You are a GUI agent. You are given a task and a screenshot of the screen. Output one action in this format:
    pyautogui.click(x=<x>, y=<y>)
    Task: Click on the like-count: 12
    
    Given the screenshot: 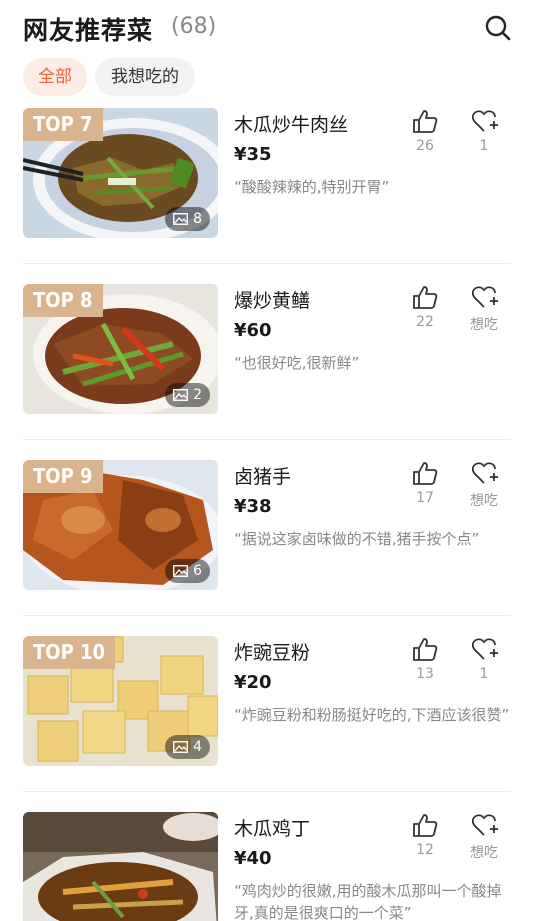 What is the action you would take?
    pyautogui.click(x=425, y=850)
    